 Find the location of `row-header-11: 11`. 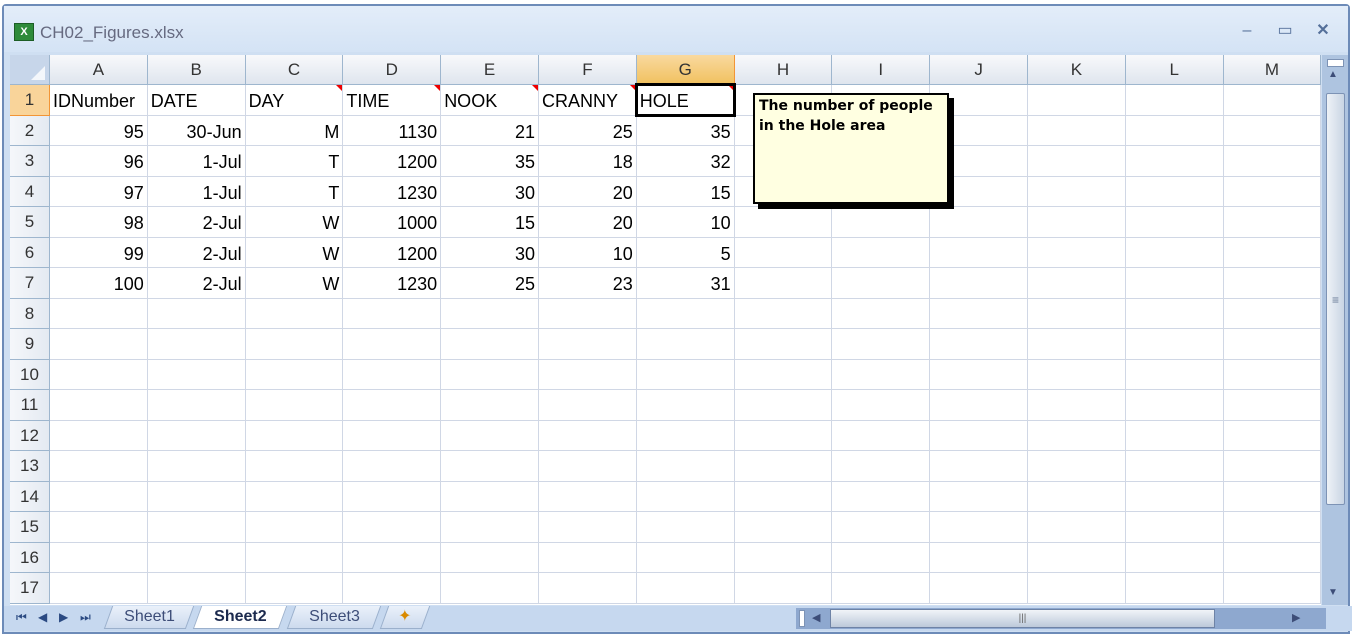

row-header-11: 11 is located at coordinates (30, 405).